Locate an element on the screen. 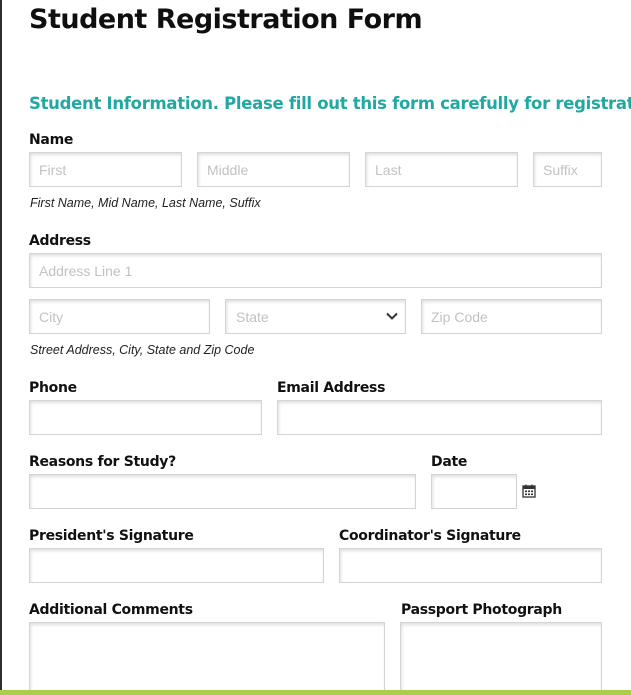 This screenshot has height=695, width=631. phone-input is located at coordinates (145, 417).